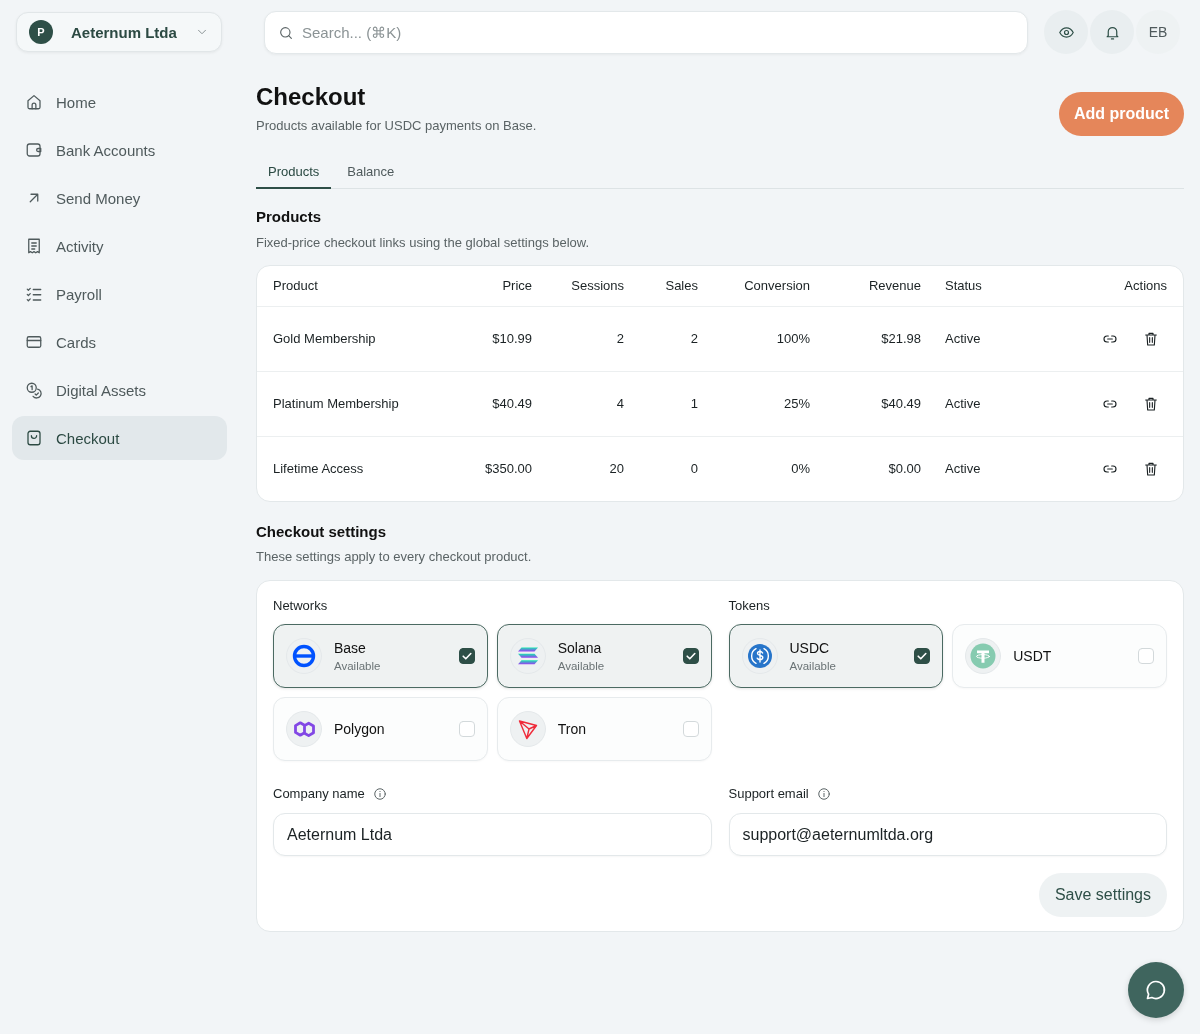 The height and width of the screenshot is (1034, 1200). I want to click on save-settings-button: Save settings, so click(1102, 895).